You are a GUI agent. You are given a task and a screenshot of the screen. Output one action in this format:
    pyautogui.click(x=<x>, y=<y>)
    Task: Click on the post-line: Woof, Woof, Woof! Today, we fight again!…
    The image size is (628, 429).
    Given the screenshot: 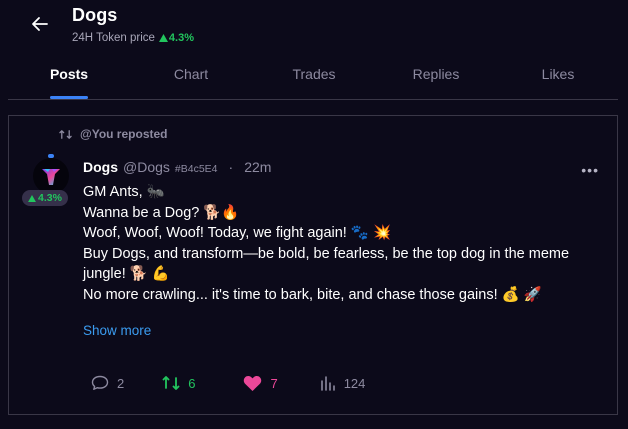 What is the action you would take?
    pyautogui.click(x=237, y=233)
    